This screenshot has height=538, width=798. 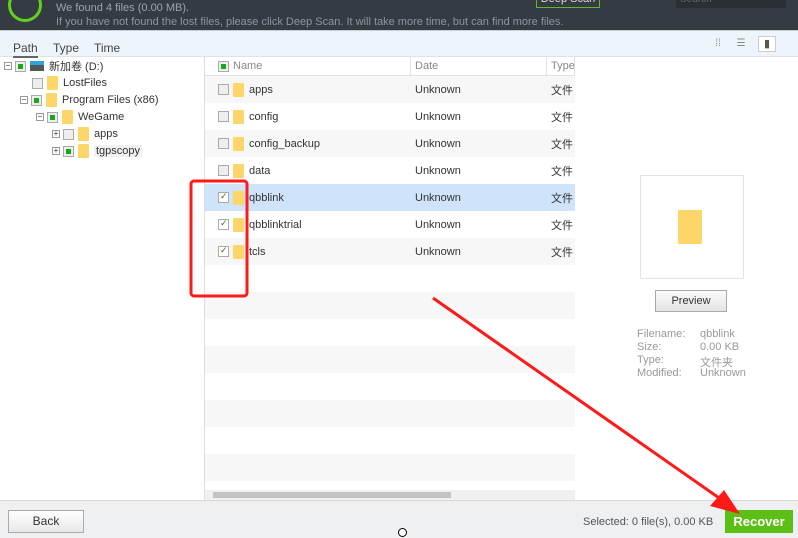 I want to click on column-date: Date, so click(x=426, y=66).